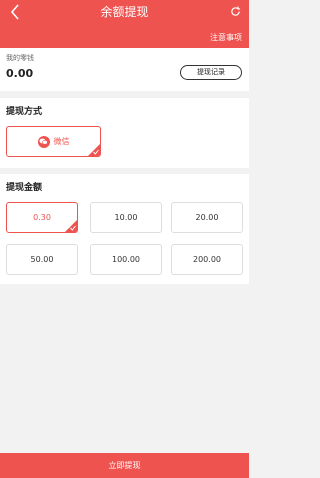 The height and width of the screenshot is (478, 320). What do you see at coordinates (124, 465) in the screenshot?
I see `submit-withdraw-button: 立即提现` at bounding box center [124, 465].